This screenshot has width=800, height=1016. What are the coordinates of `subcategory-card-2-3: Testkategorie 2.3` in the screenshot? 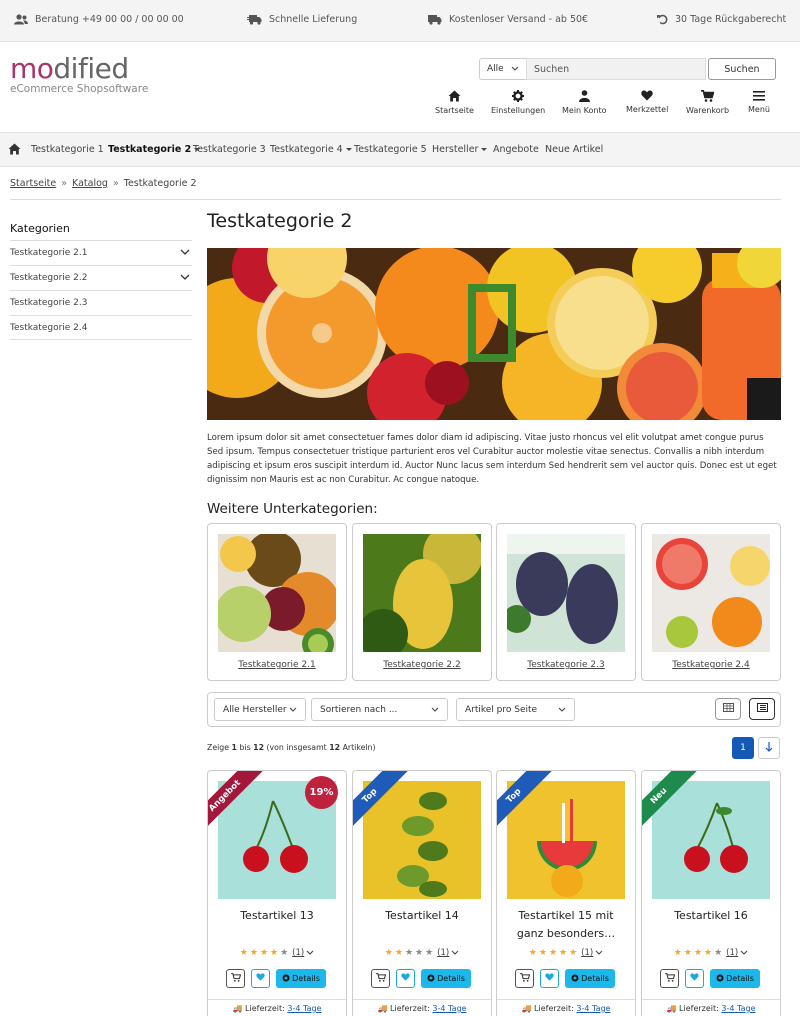 It's located at (566, 602).